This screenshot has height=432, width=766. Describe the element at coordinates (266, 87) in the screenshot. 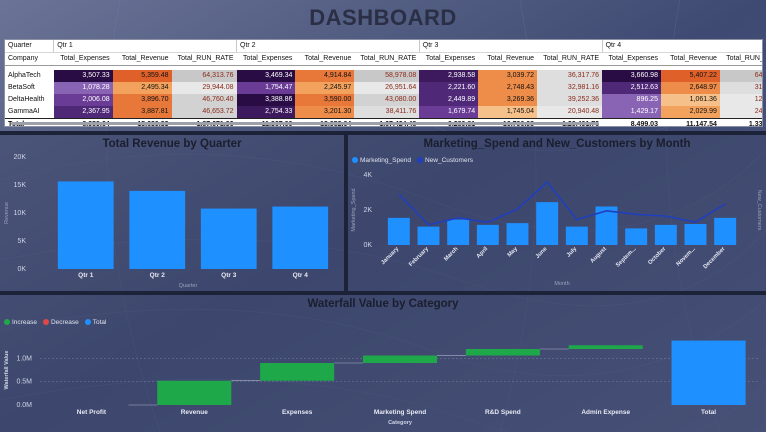

I see `table-cell: 1,754.47` at that location.